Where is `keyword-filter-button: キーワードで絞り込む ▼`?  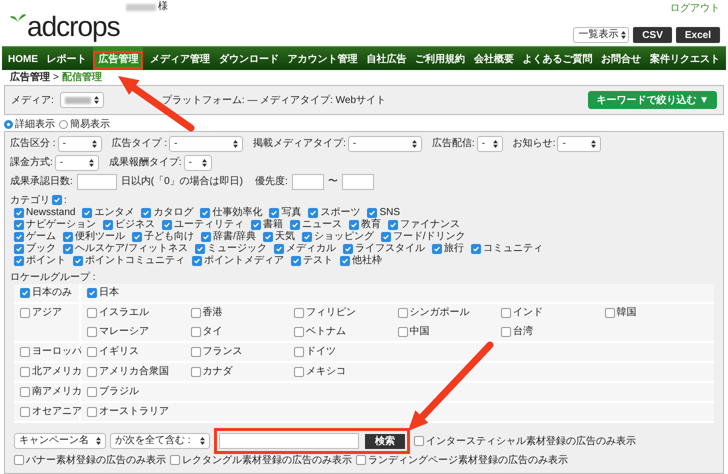 keyword-filter-button: キーワードで絞り込む ▼ is located at coordinates (652, 100).